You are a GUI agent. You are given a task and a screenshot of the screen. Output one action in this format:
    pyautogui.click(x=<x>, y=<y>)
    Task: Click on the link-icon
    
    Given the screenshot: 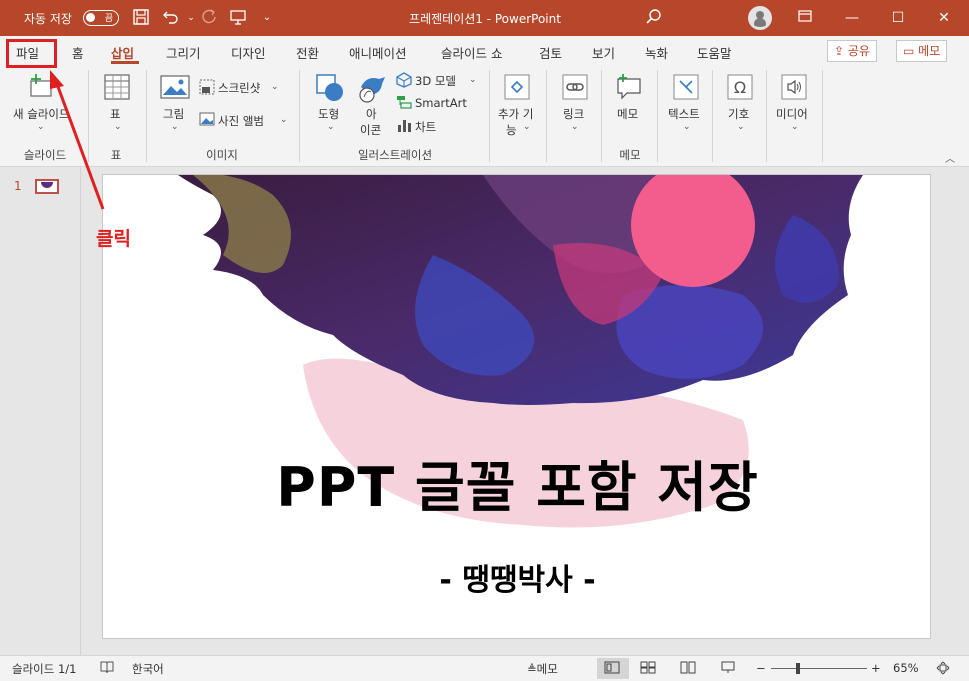 What is the action you would take?
    pyautogui.click(x=575, y=89)
    